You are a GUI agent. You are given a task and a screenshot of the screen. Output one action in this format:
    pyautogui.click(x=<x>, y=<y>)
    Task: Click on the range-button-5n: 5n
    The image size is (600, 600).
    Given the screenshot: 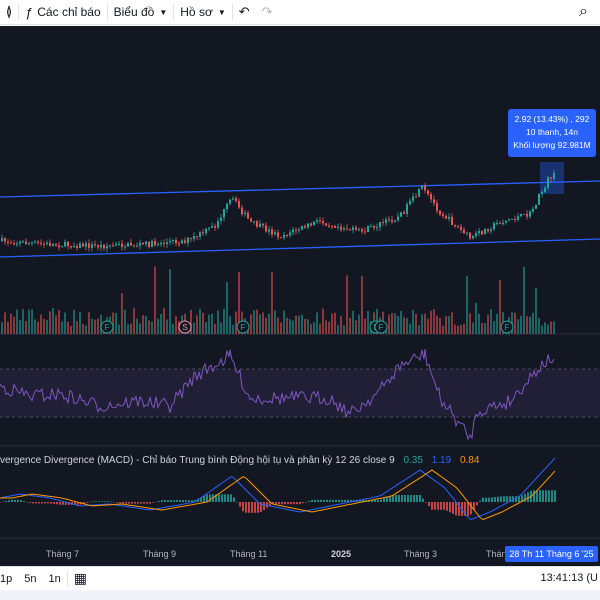 What is the action you would take?
    pyautogui.click(x=30, y=579)
    